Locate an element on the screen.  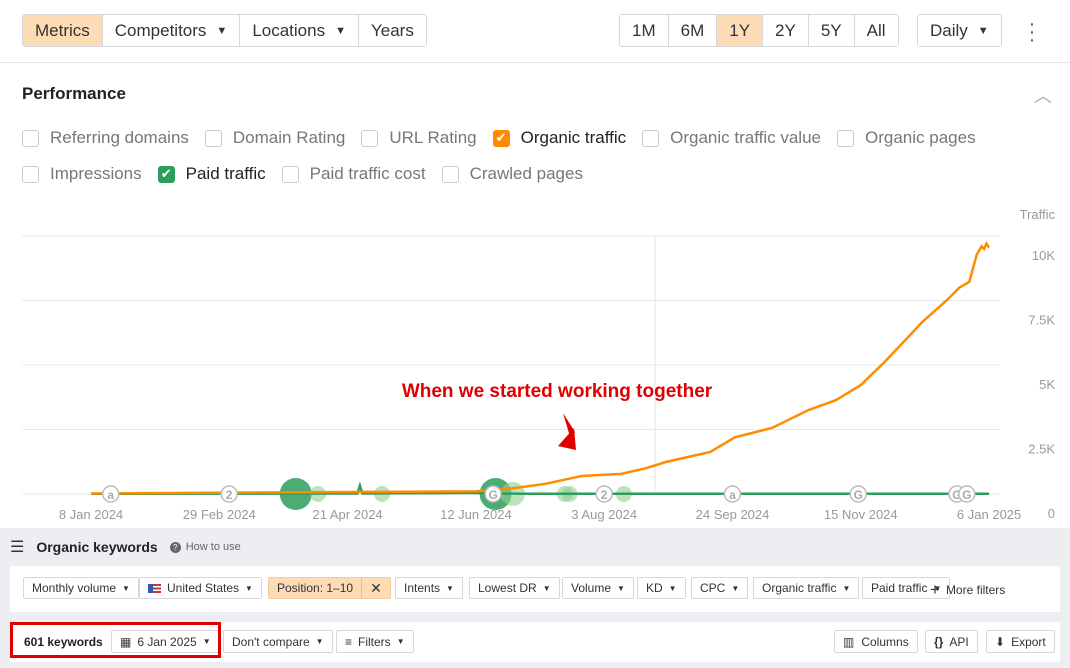
filter-0: Monthly volume ▼ is located at coordinates (81, 588).